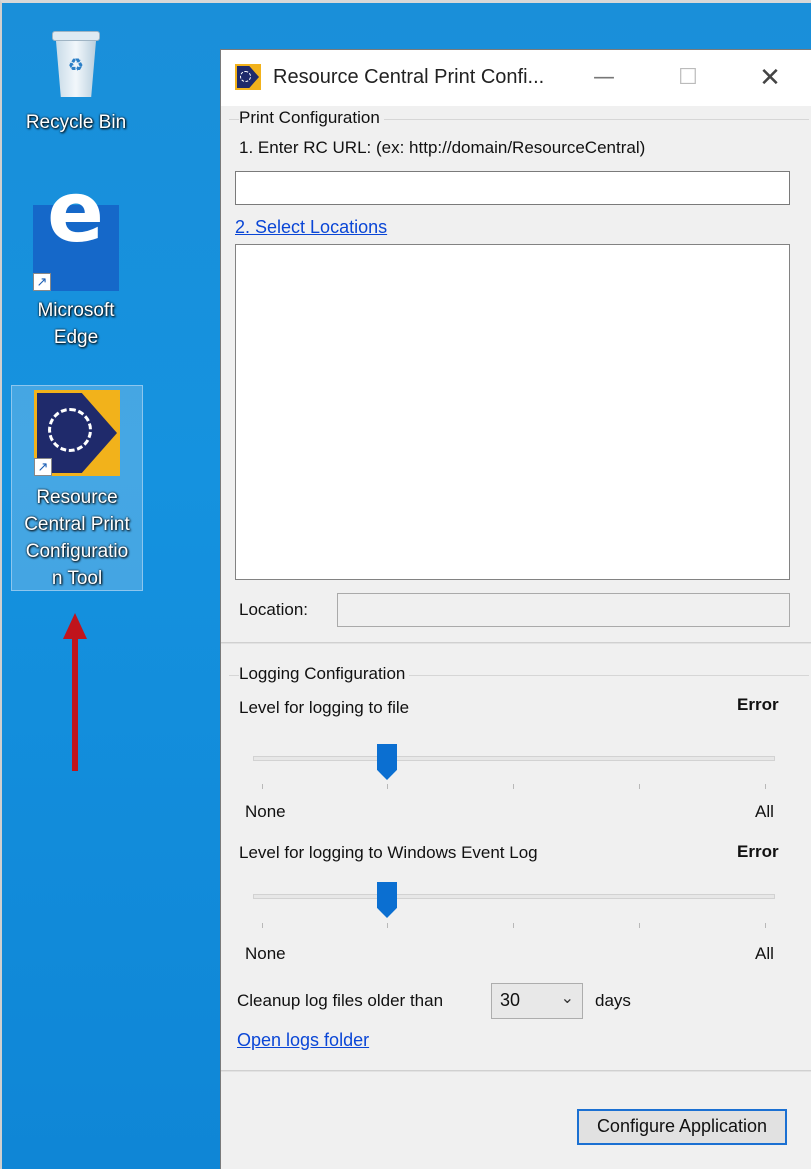 This screenshot has width=811, height=1169. What do you see at coordinates (77, 433) in the screenshot?
I see `rc-app-icon: ↗` at bounding box center [77, 433].